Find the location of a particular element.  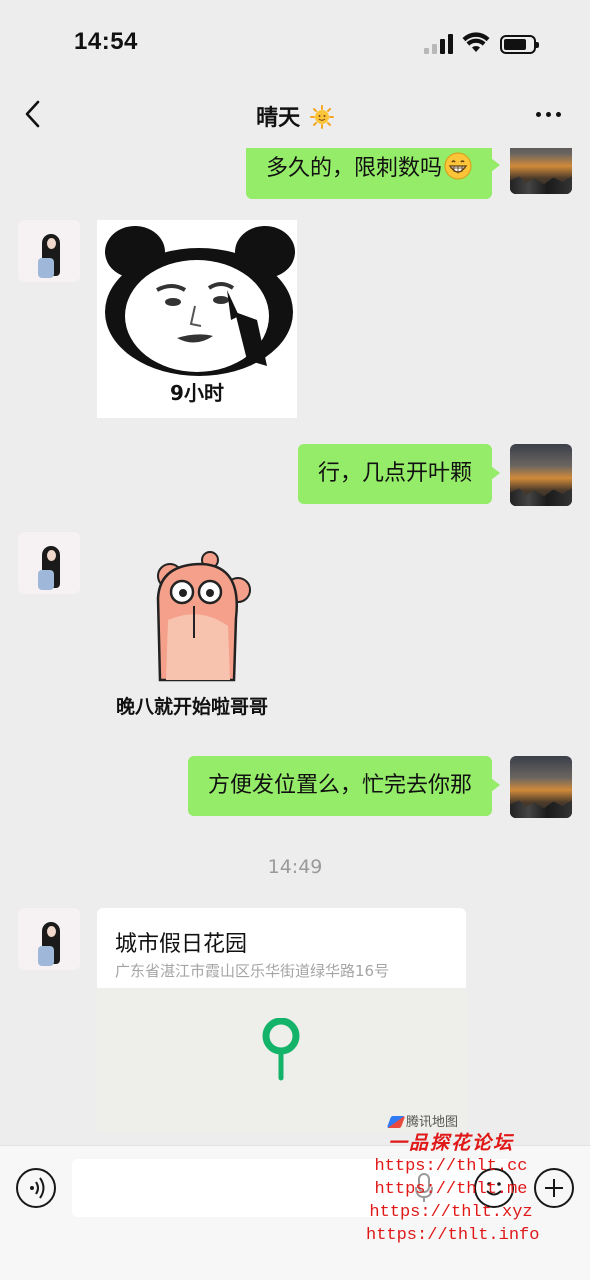

nav-bar: 晴天 is located at coordinates (295, 114).